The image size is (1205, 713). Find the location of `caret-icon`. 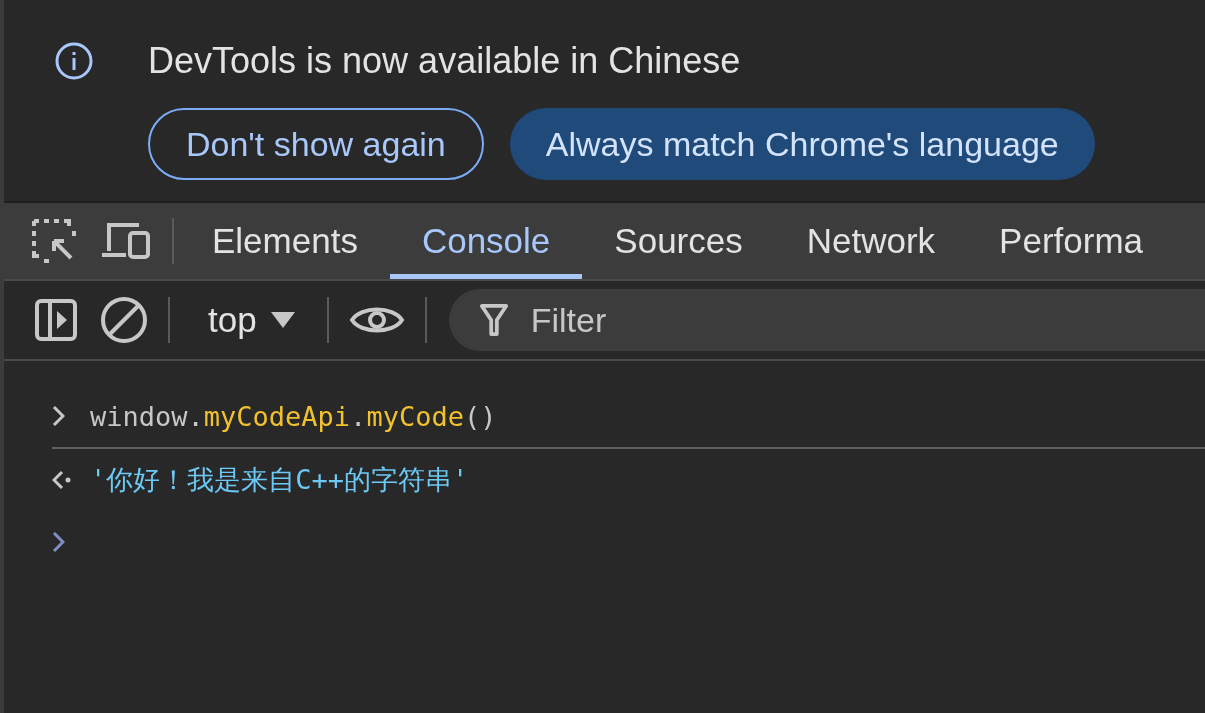

caret-icon is located at coordinates (282, 320).